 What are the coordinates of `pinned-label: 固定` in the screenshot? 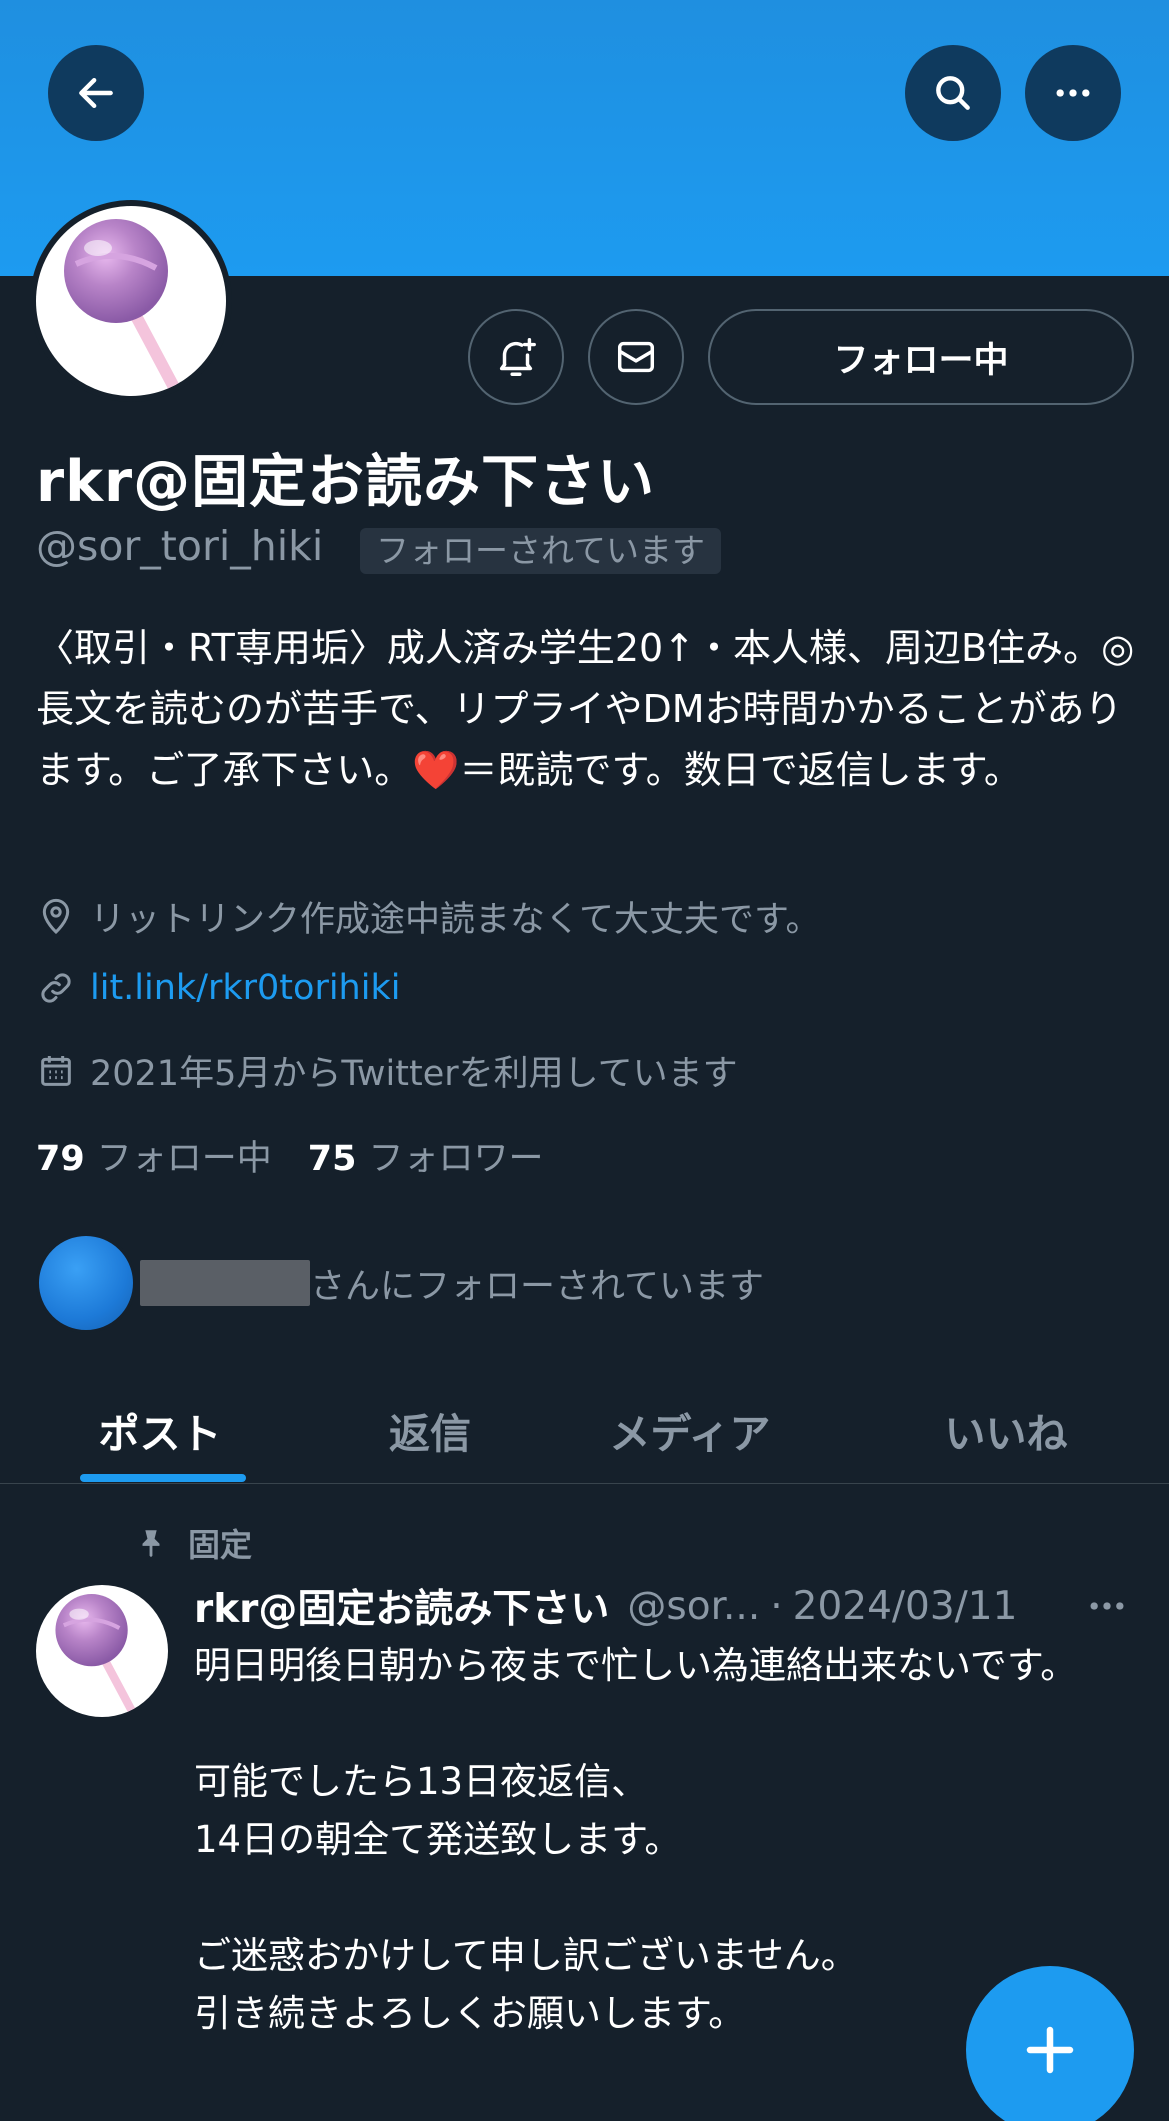 It's located at (220, 1545).